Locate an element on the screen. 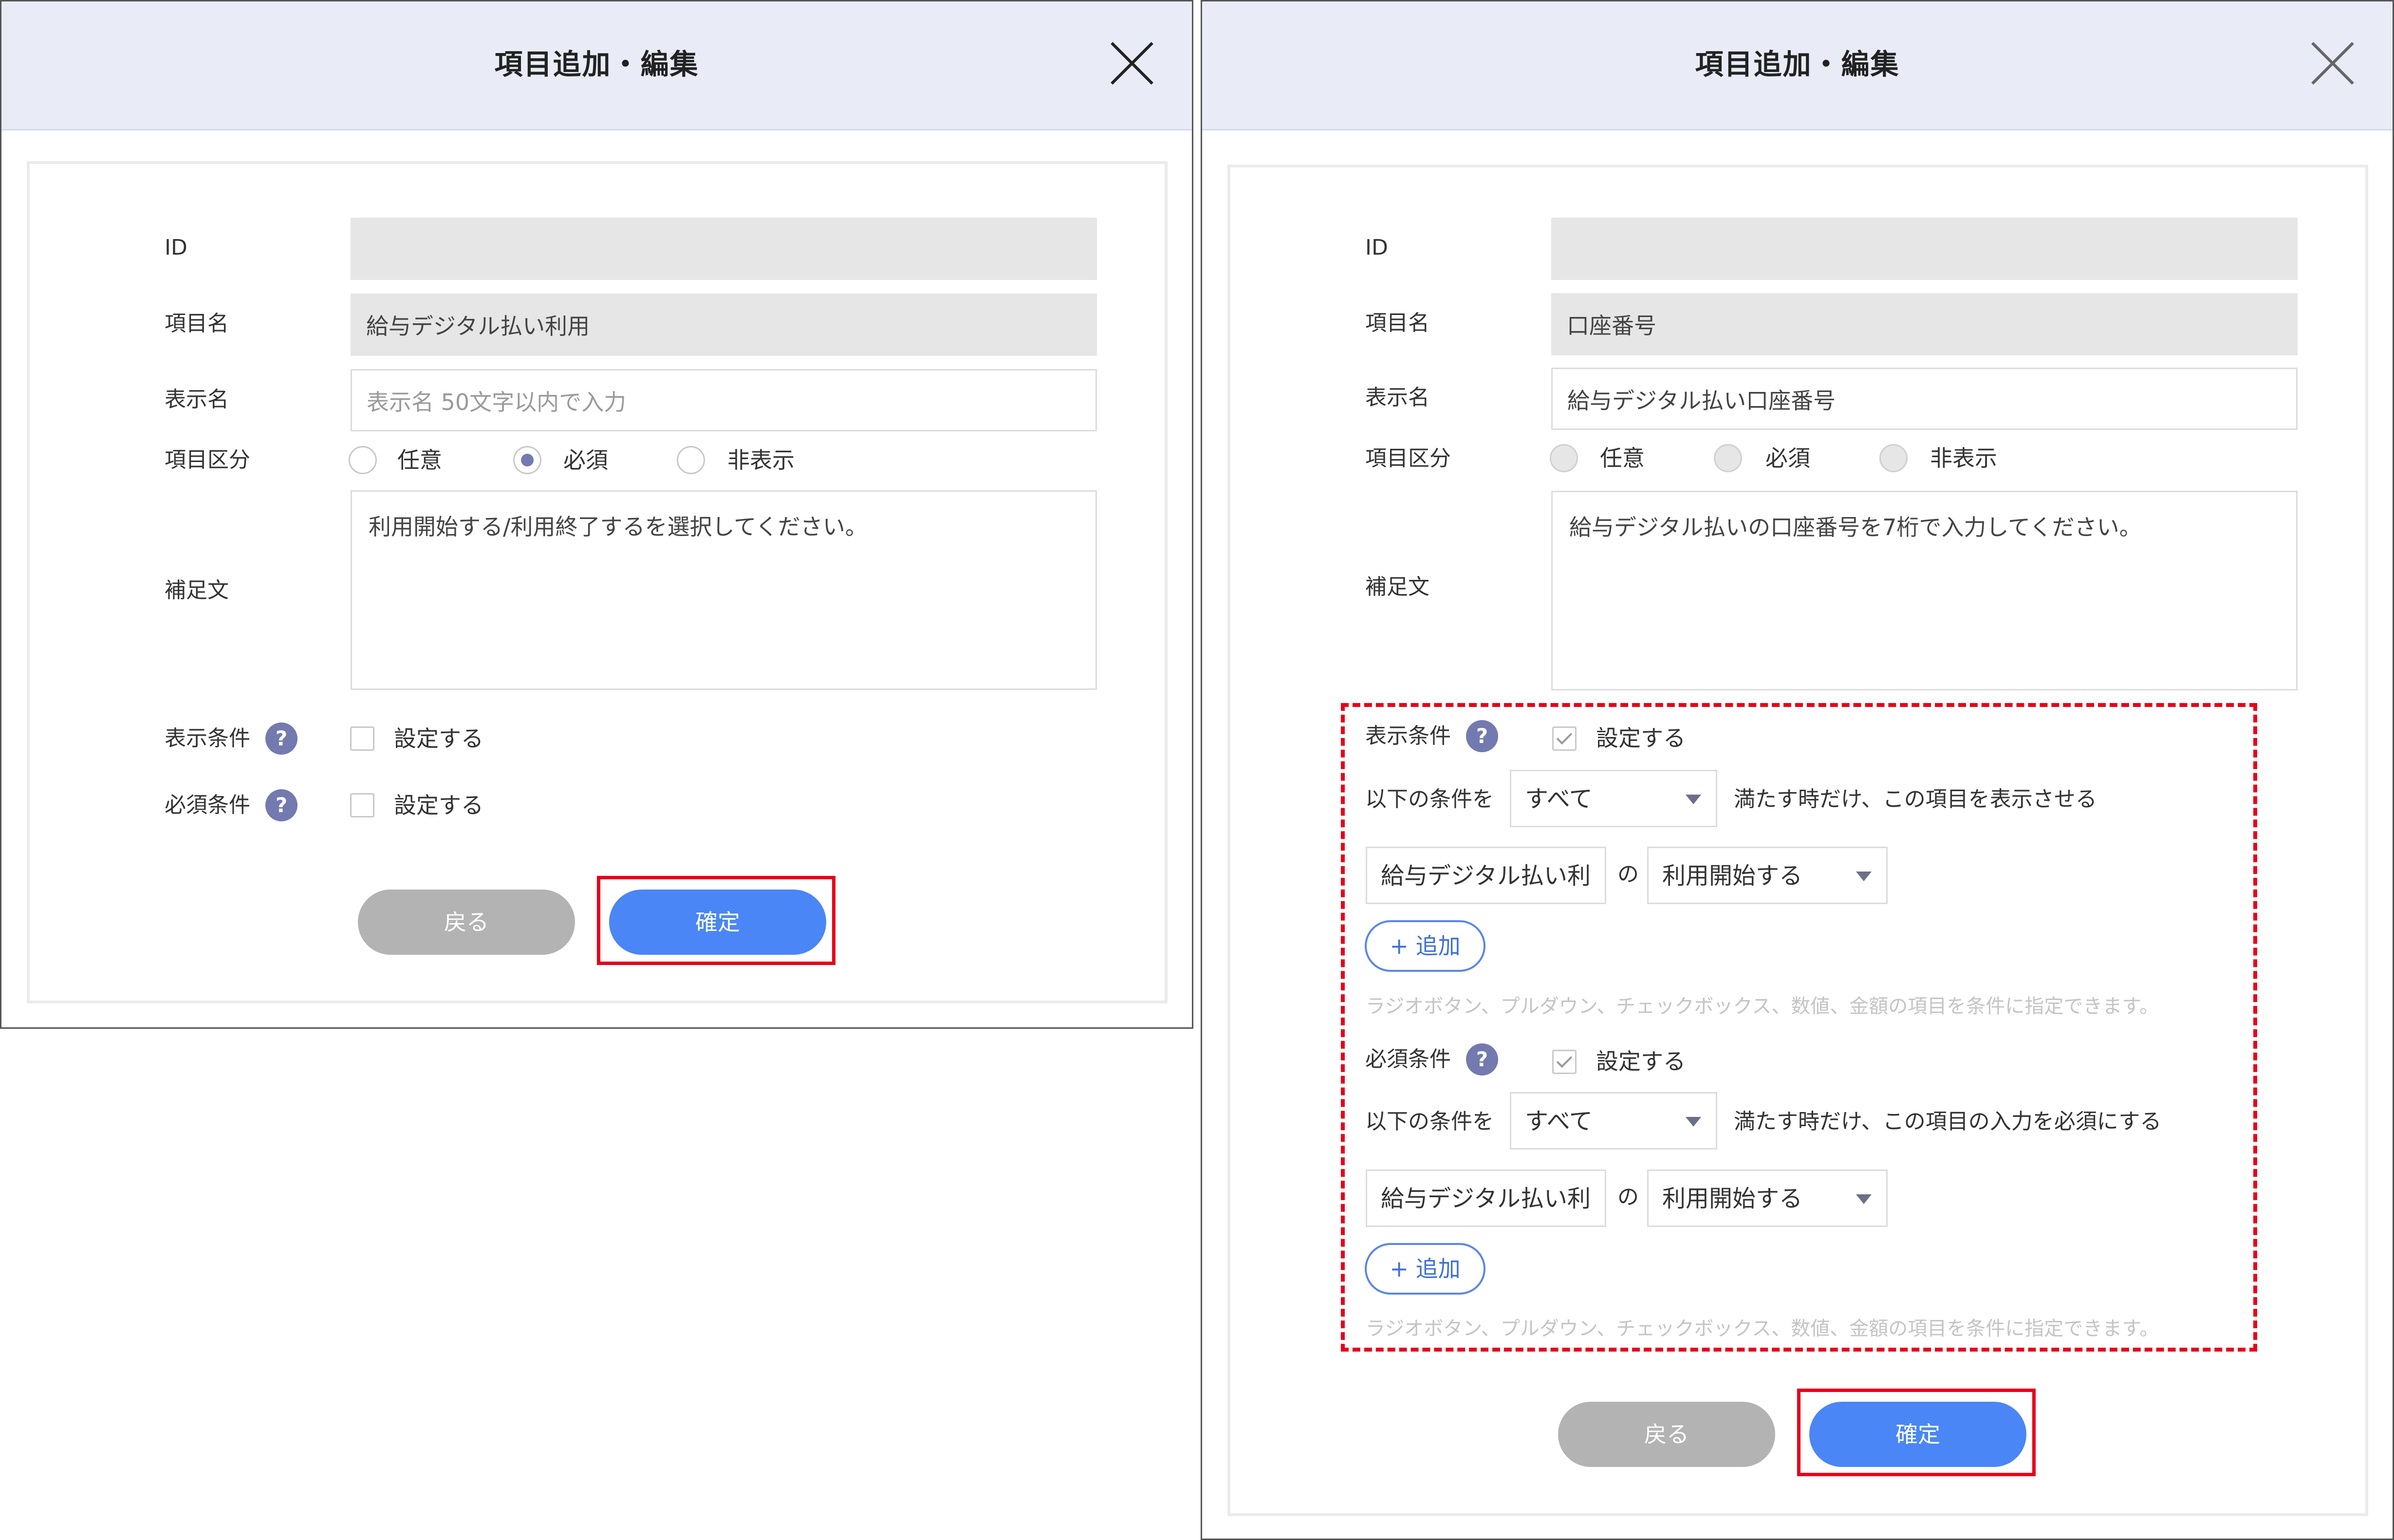  display-name-input: 表示名 50文字以内で入力 is located at coordinates (724, 400).